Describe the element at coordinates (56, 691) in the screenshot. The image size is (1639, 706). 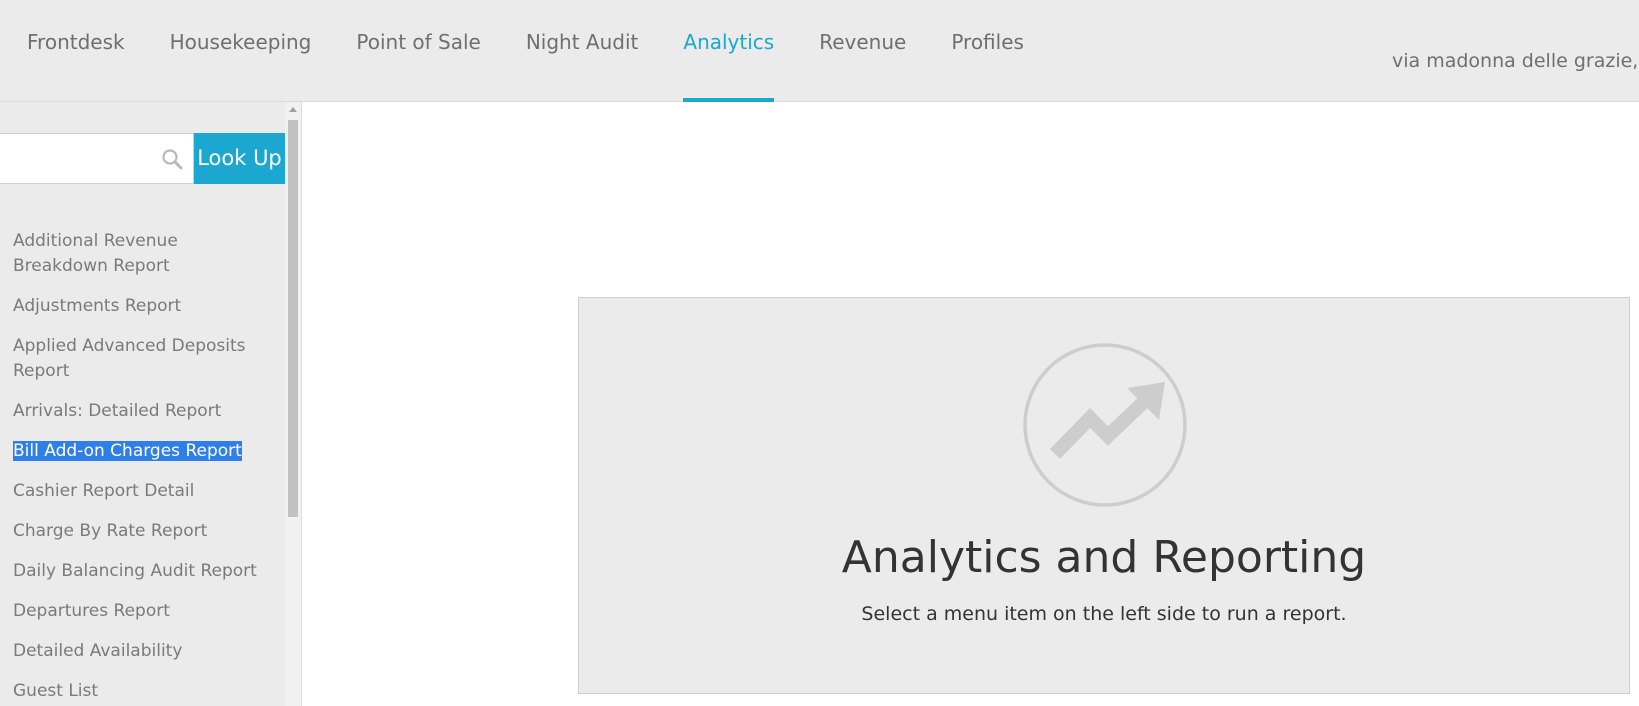
I see `report-item-label: Guest List` at that location.